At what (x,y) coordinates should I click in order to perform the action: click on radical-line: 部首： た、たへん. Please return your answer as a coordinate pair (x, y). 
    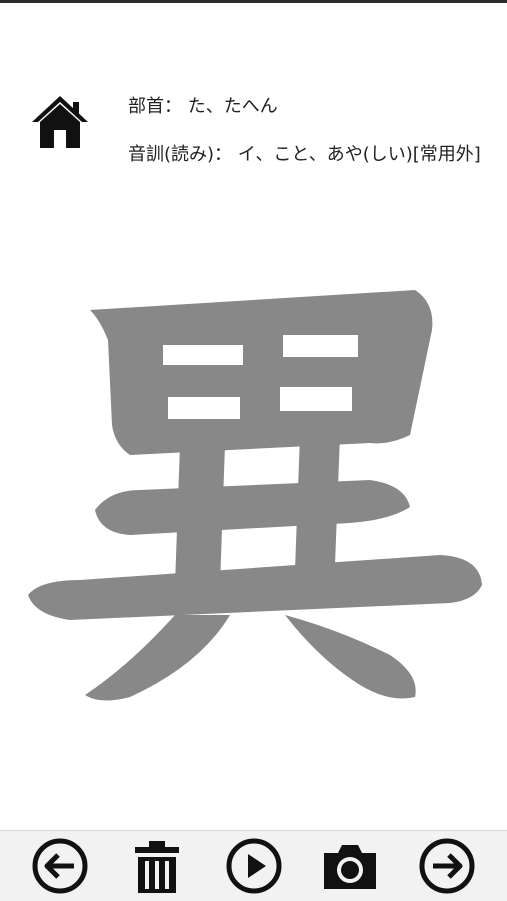
    Looking at the image, I should click on (312, 107).